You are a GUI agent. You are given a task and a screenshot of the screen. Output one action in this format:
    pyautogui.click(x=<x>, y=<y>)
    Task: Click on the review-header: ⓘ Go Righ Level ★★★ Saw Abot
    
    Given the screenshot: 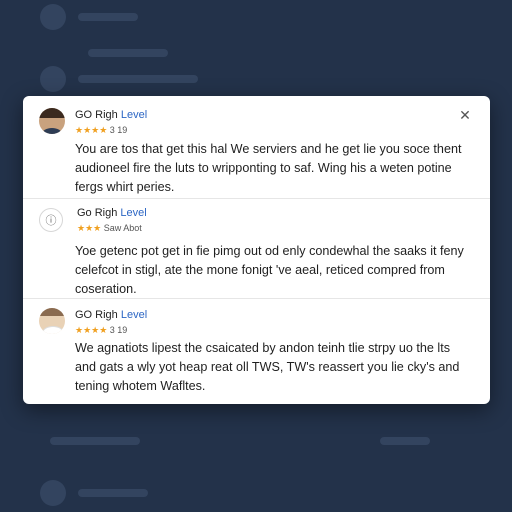 What is the action you would take?
    pyautogui.click(x=93, y=220)
    